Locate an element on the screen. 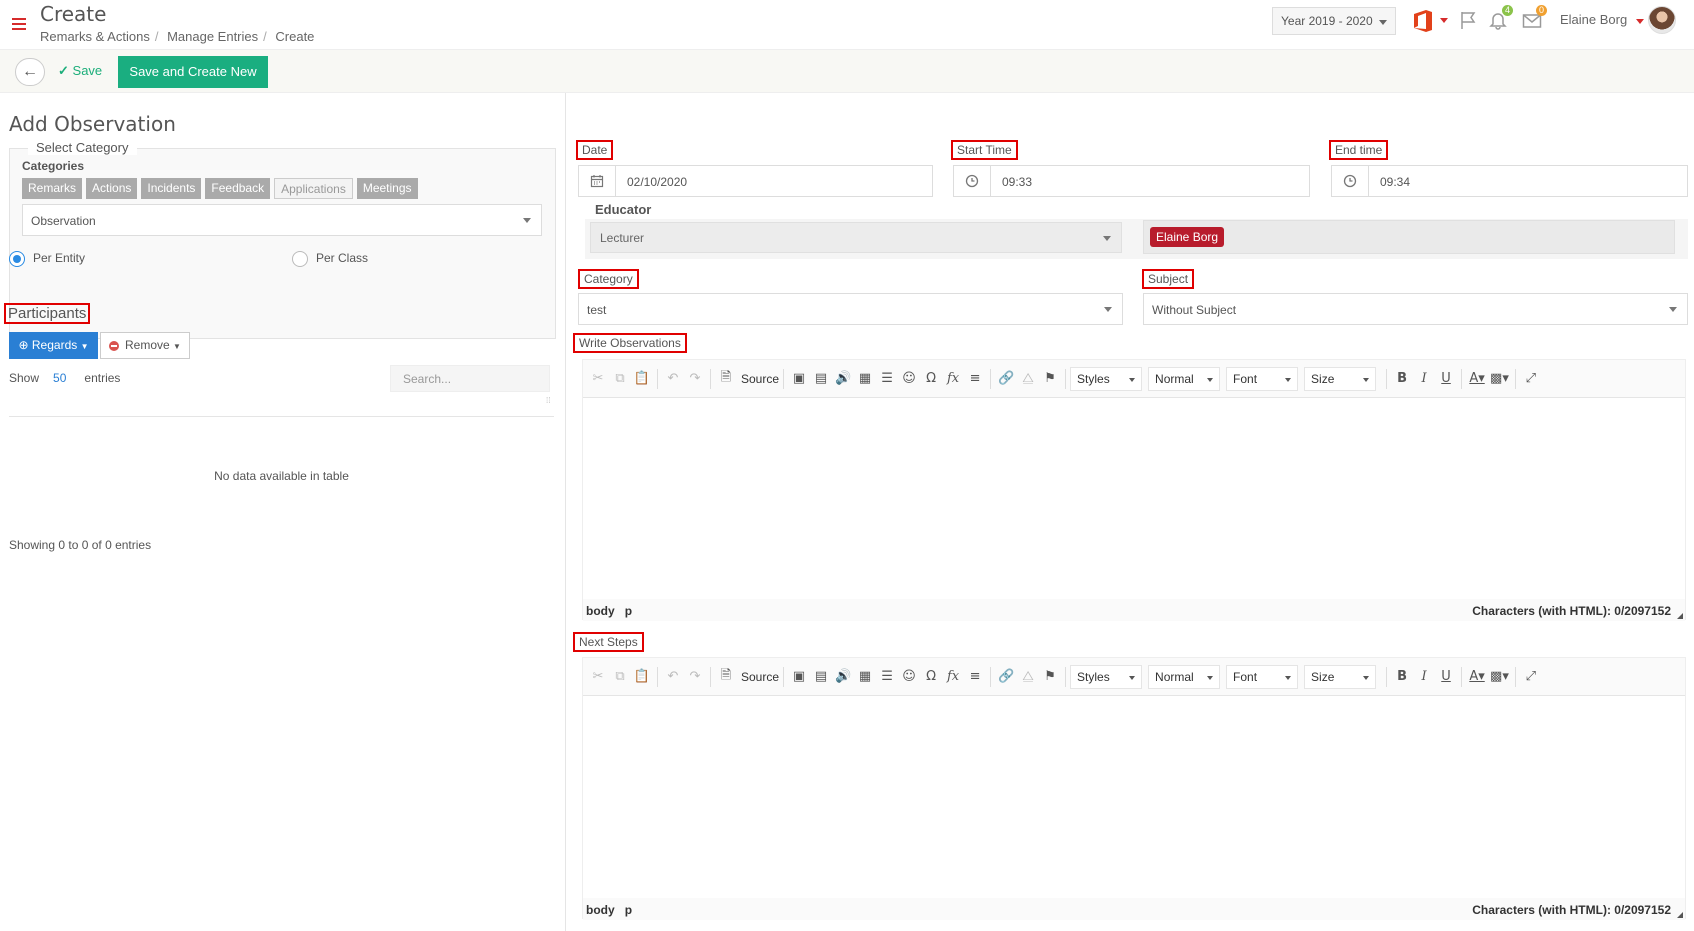 This screenshot has height=931, width=1694. start-time-input: 09:33 is located at coordinates (1131, 181).